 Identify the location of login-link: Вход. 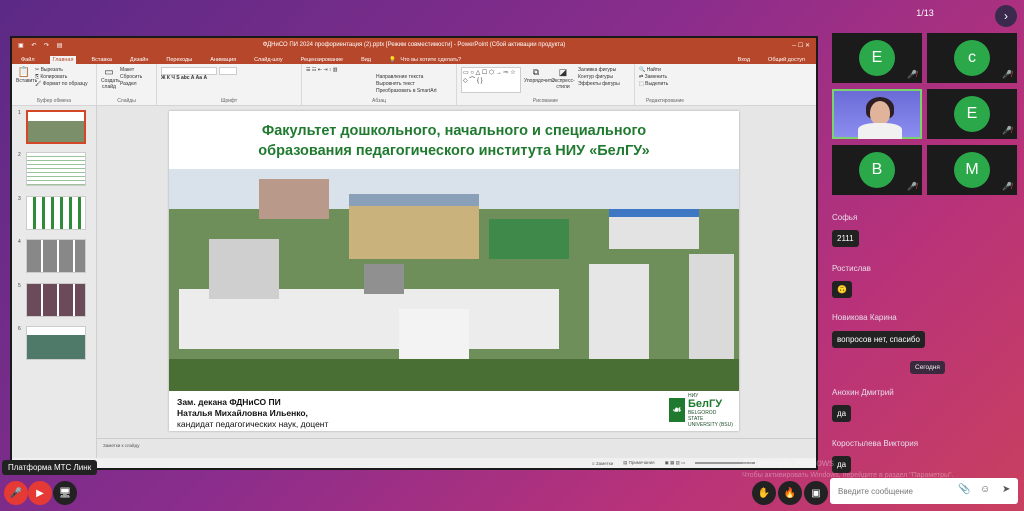
(744, 60).